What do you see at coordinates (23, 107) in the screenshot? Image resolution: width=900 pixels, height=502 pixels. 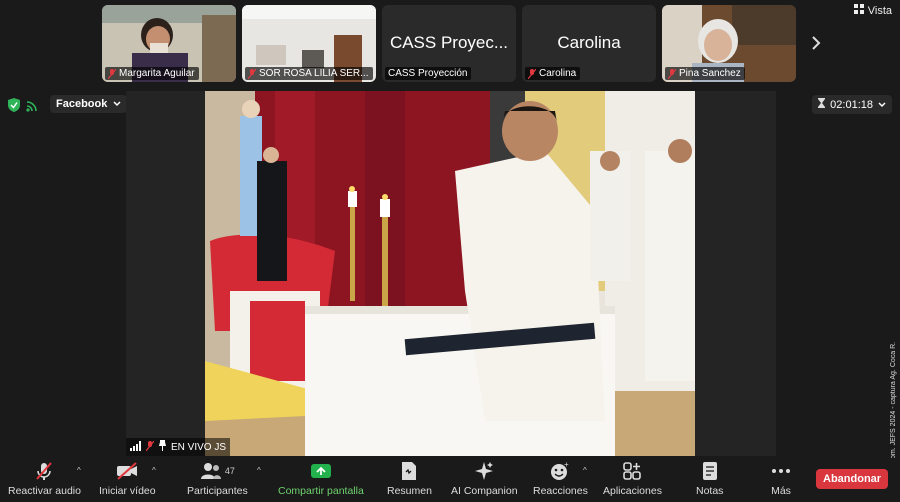 I see `meeting-status` at bounding box center [23, 107].